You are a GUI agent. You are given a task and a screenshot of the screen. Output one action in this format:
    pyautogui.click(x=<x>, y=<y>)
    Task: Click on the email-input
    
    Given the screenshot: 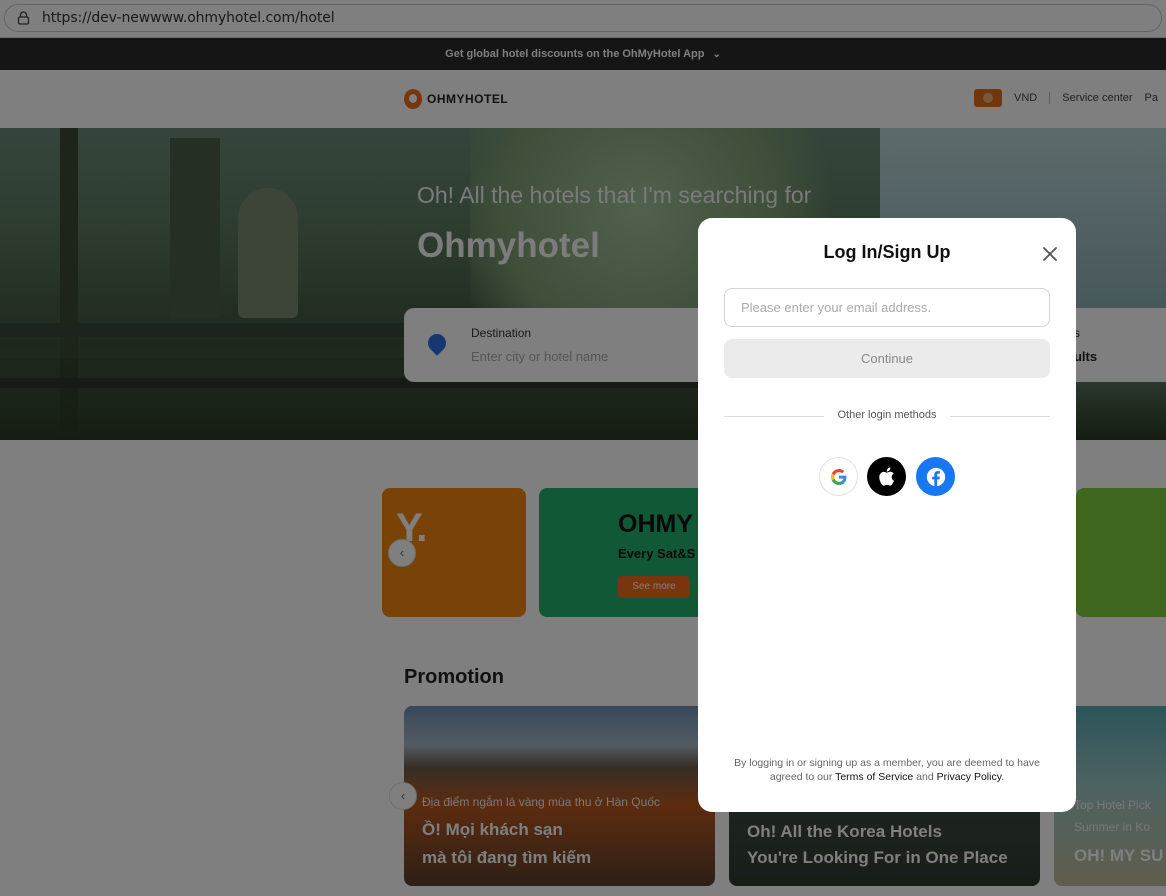 What is the action you would take?
    pyautogui.click(x=887, y=307)
    